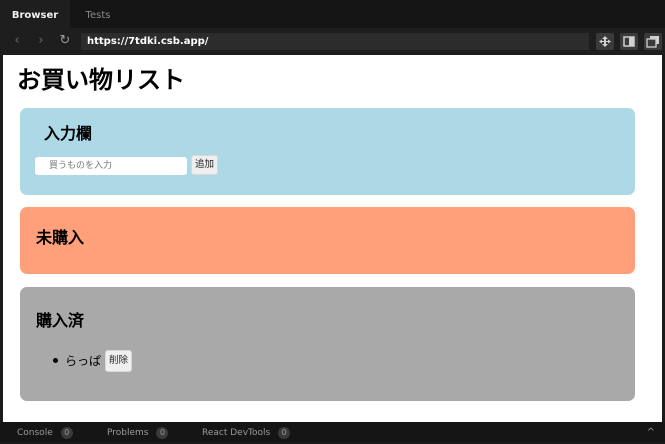 This screenshot has height=444, width=665. Describe the element at coordinates (68, 133) in the screenshot. I see `input-section-heading: 入力欄` at that location.